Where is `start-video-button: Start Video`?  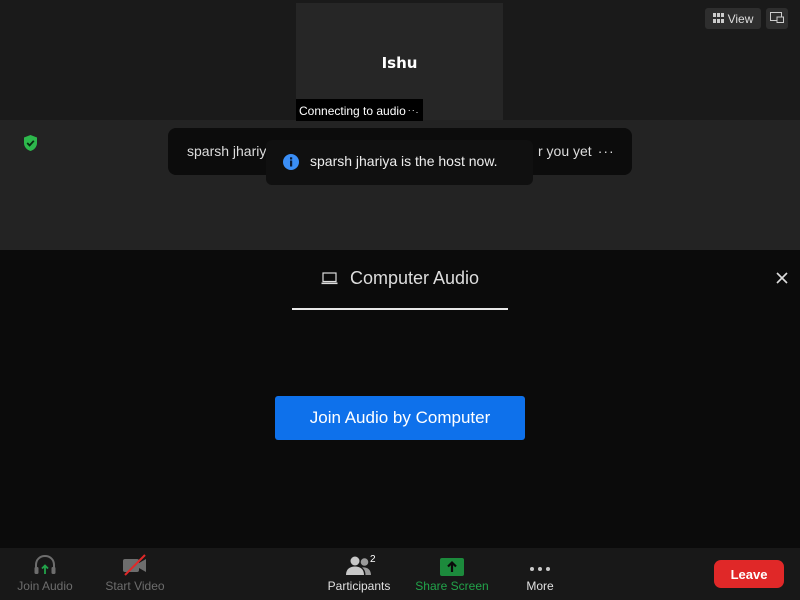 start-video-button: Start Video is located at coordinates (135, 574).